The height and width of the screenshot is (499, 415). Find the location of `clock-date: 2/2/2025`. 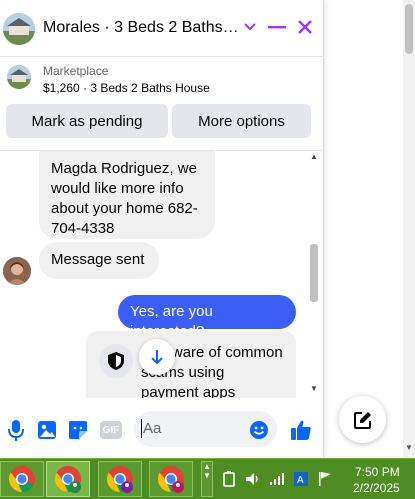

clock-date: 2/2/2025 is located at coordinates (376, 488).